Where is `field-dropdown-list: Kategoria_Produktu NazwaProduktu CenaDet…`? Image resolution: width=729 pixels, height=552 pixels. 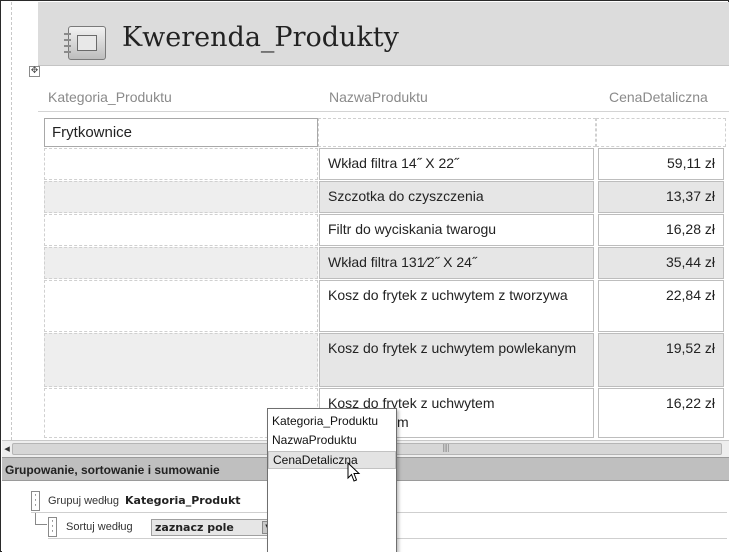
field-dropdown-list: Kategoria_Produktu NazwaProduktu CenaDet… is located at coordinates (332, 480).